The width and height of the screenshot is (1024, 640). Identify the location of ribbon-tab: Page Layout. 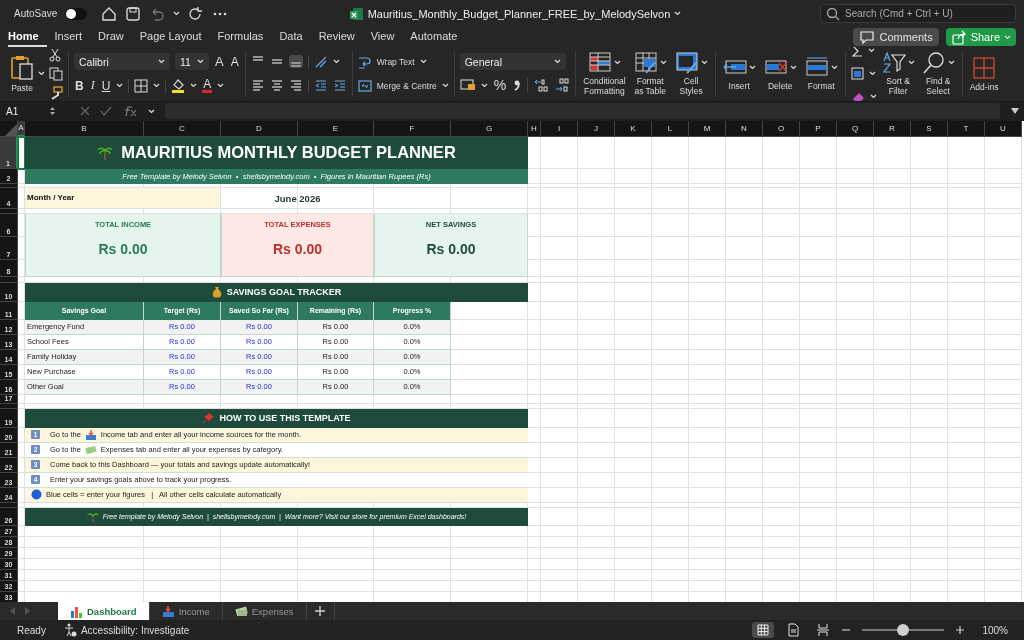
(170, 37).